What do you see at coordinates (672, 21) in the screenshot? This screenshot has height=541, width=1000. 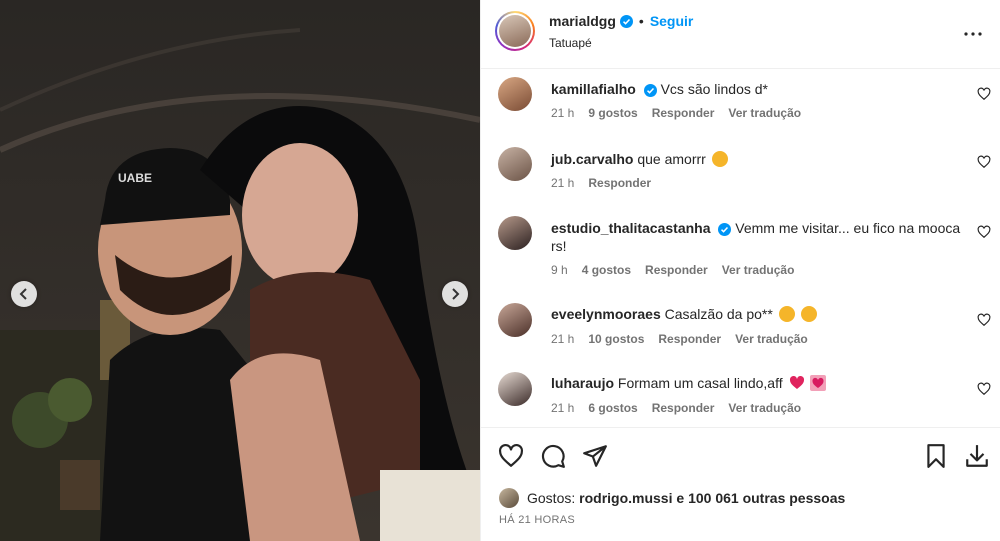 I see `follow-button: Seguir` at bounding box center [672, 21].